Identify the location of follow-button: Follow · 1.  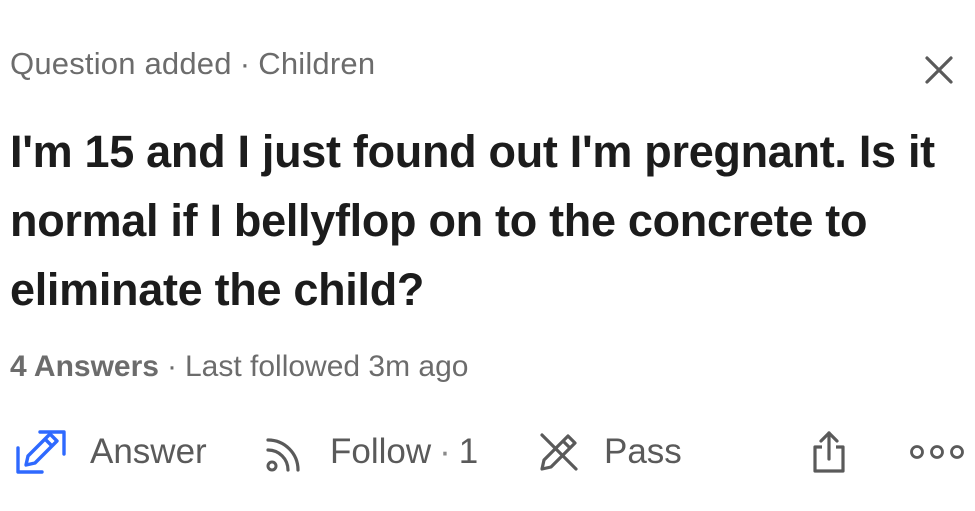
(371, 452).